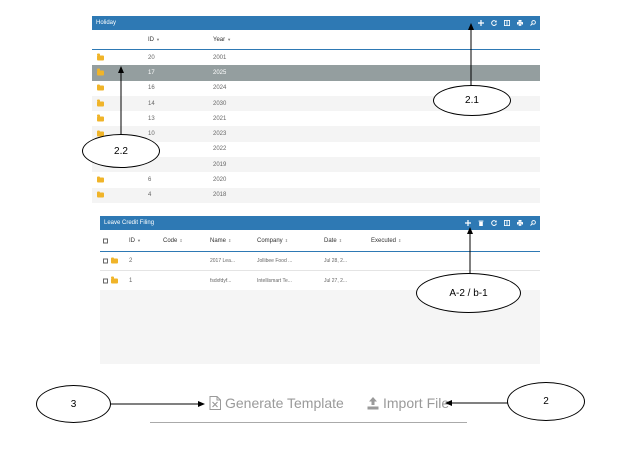 The height and width of the screenshot is (449, 617). What do you see at coordinates (129, 223) in the screenshot?
I see `leave-credit-title: Leave Credit Filing` at bounding box center [129, 223].